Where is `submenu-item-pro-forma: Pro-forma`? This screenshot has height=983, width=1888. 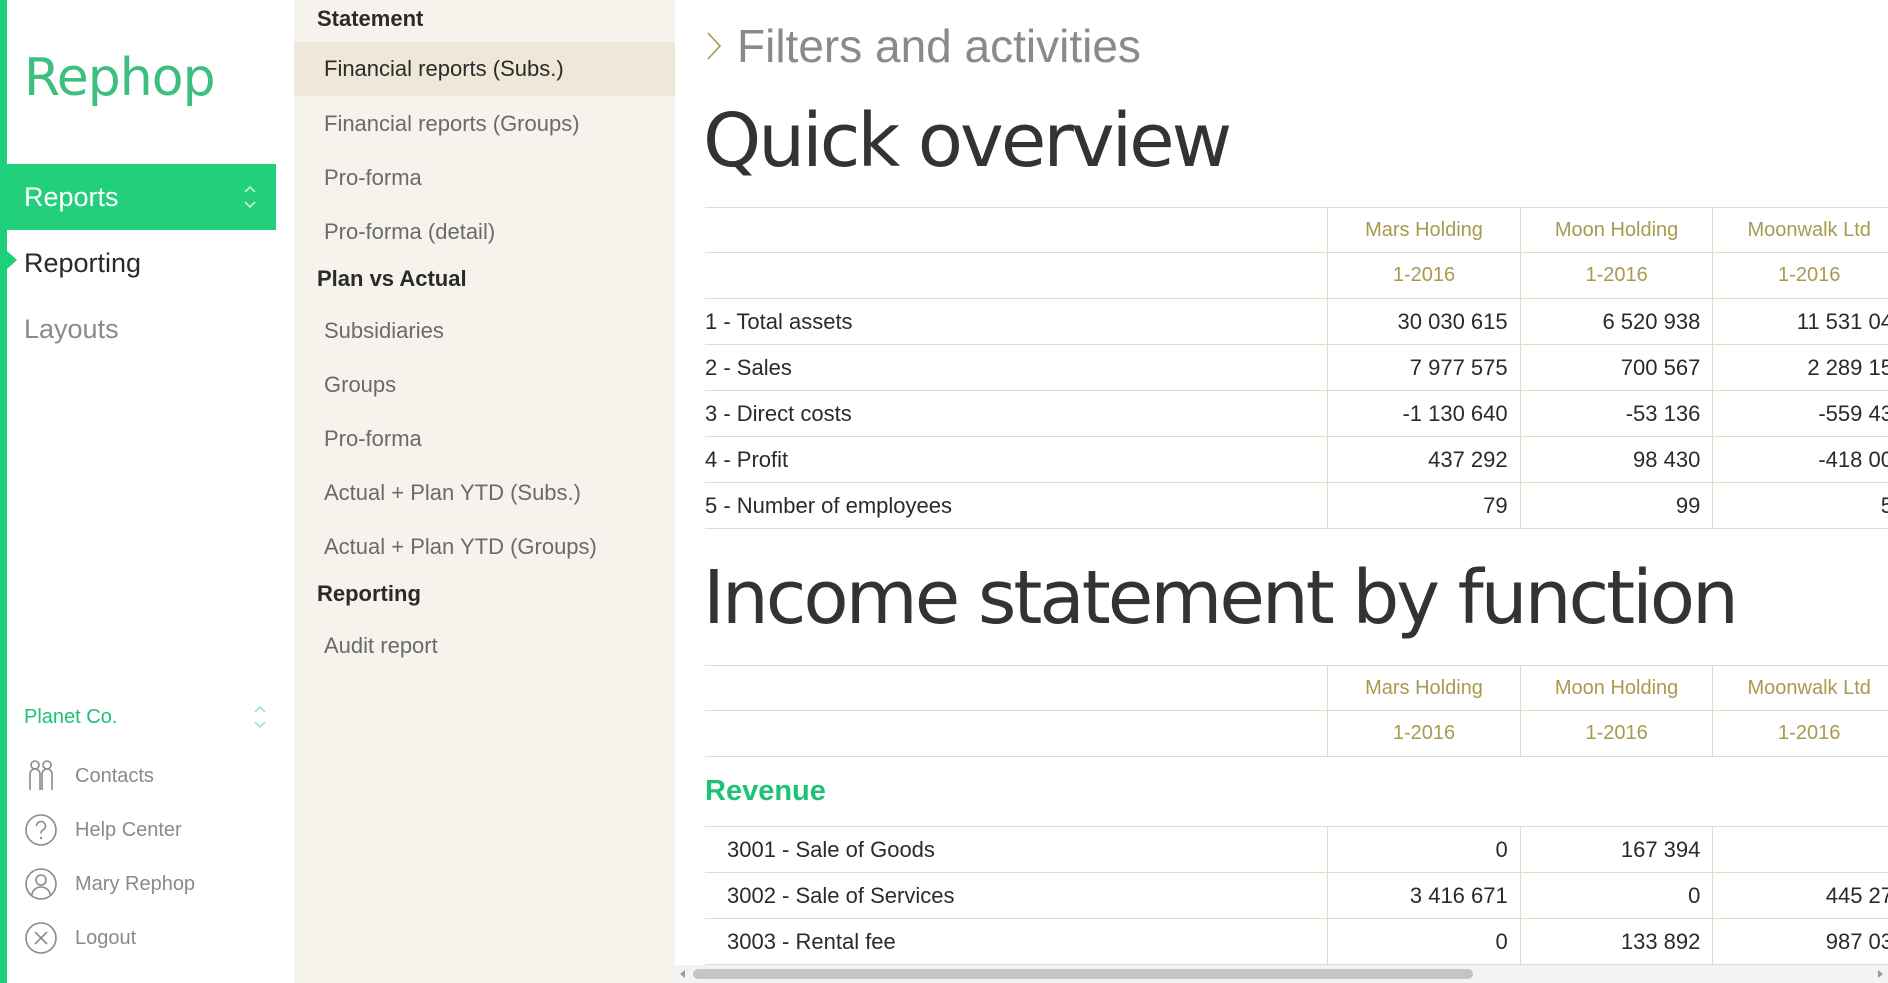 submenu-item-pro-forma: Pro-forma is located at coordinates (484, 178).